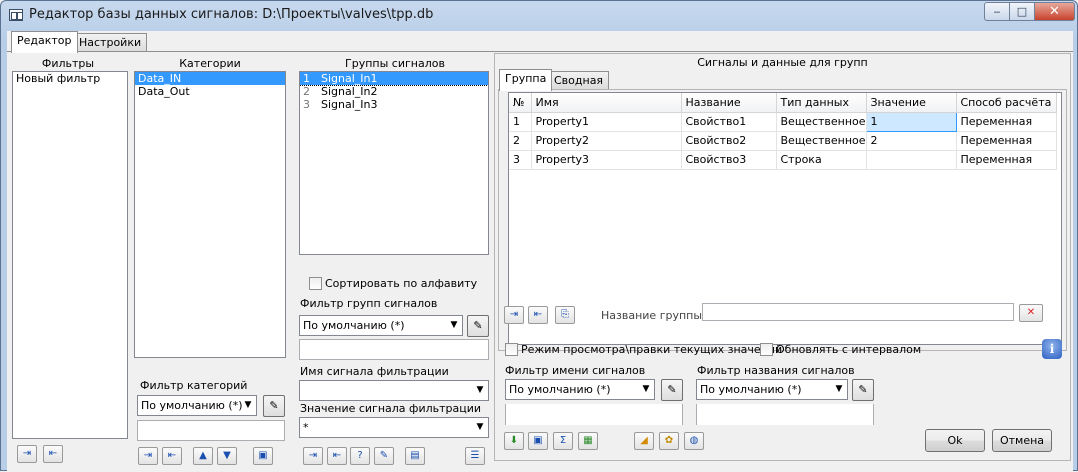  What do you see at coordinates (514, 315) in the screenshot?
I see `signal-add-icon: ⇥` at bounding box center [514, 315].